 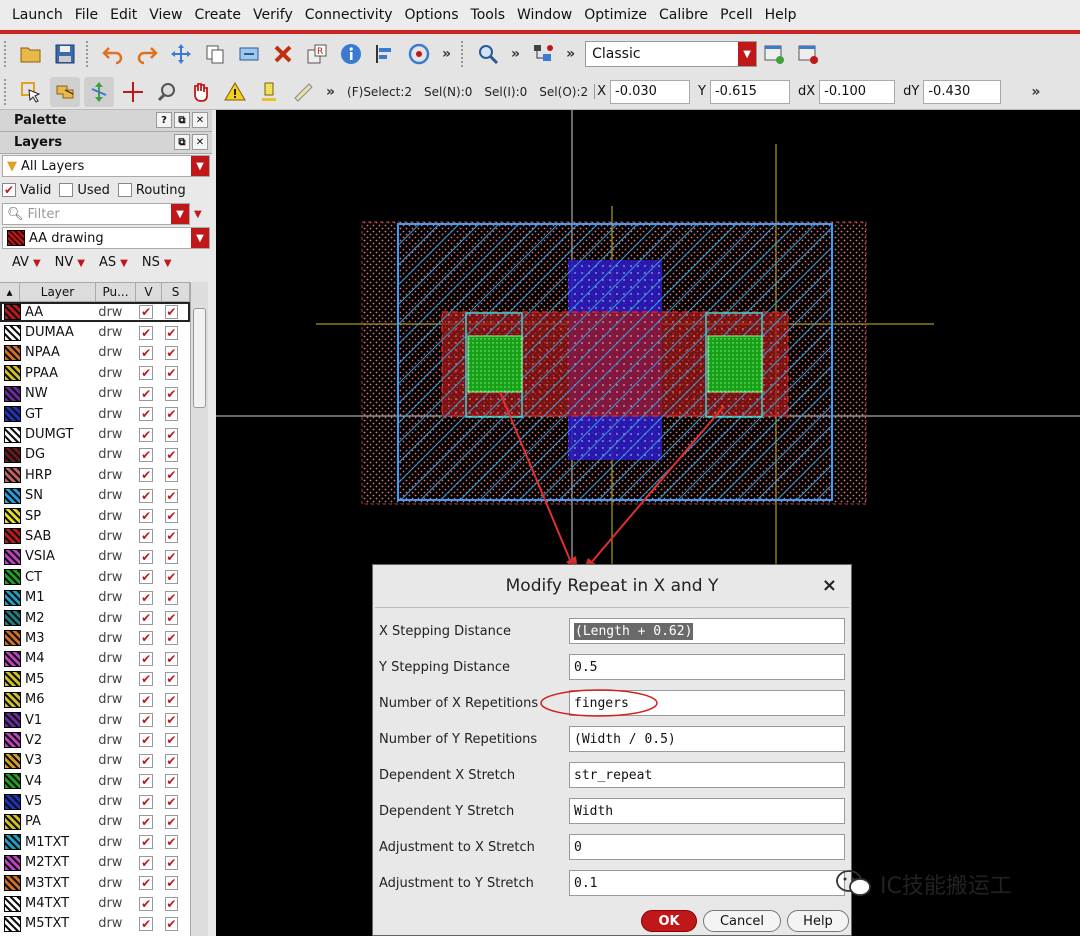 What do you see at coordinates (707, 811) in the screenshot?
I see `dependent-y-stretch-field: Width` at bounding box center [707, 811].